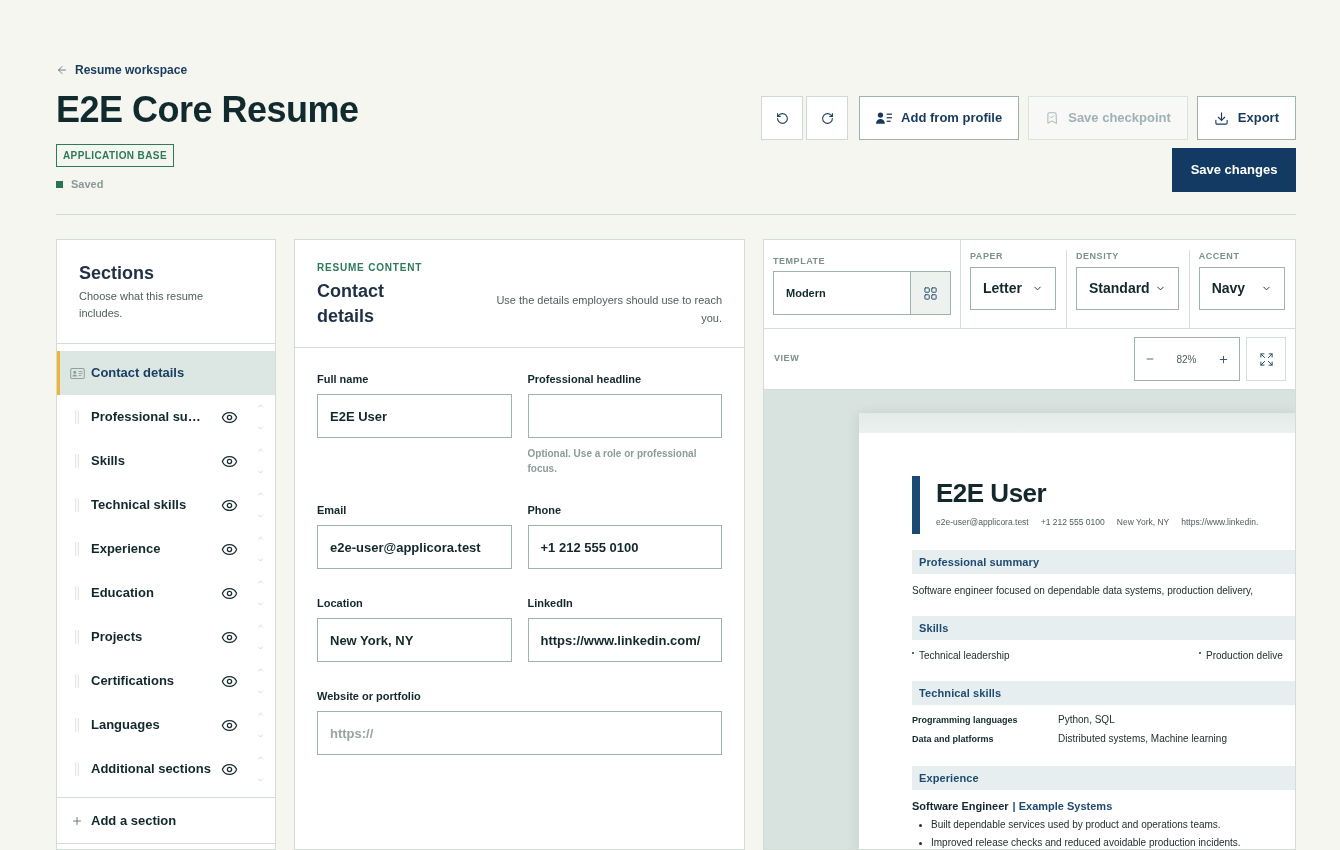 The height and width of the screenshot is (850, 1340). Describe the element at coordinates (62, 70) in the screenshot. I see `arrow-left-icon` at that location.